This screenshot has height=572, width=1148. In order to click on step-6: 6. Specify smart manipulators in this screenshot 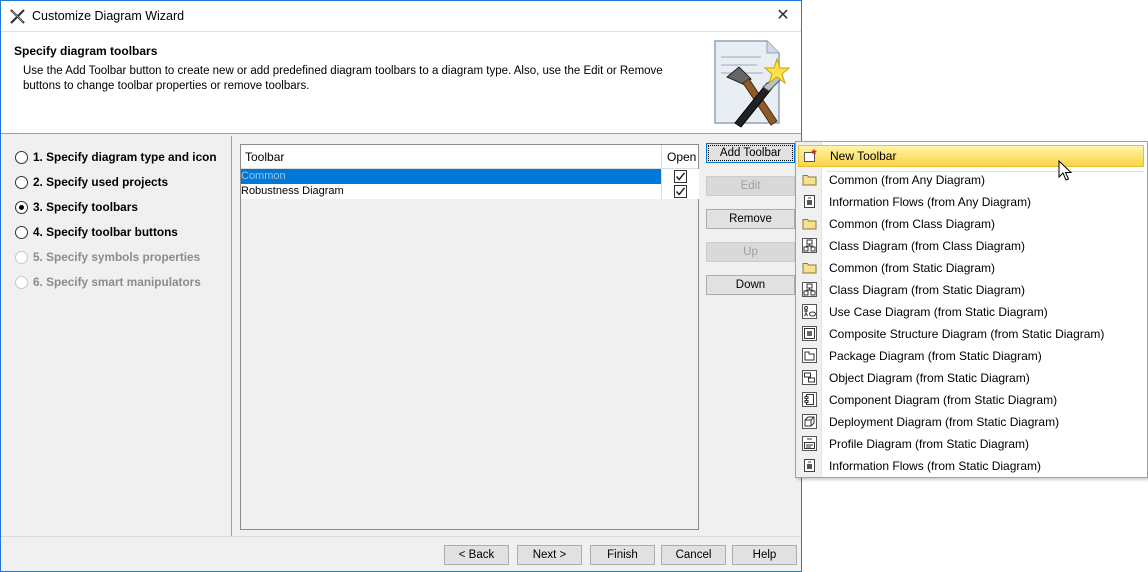, I will do `click(108, 282)`.